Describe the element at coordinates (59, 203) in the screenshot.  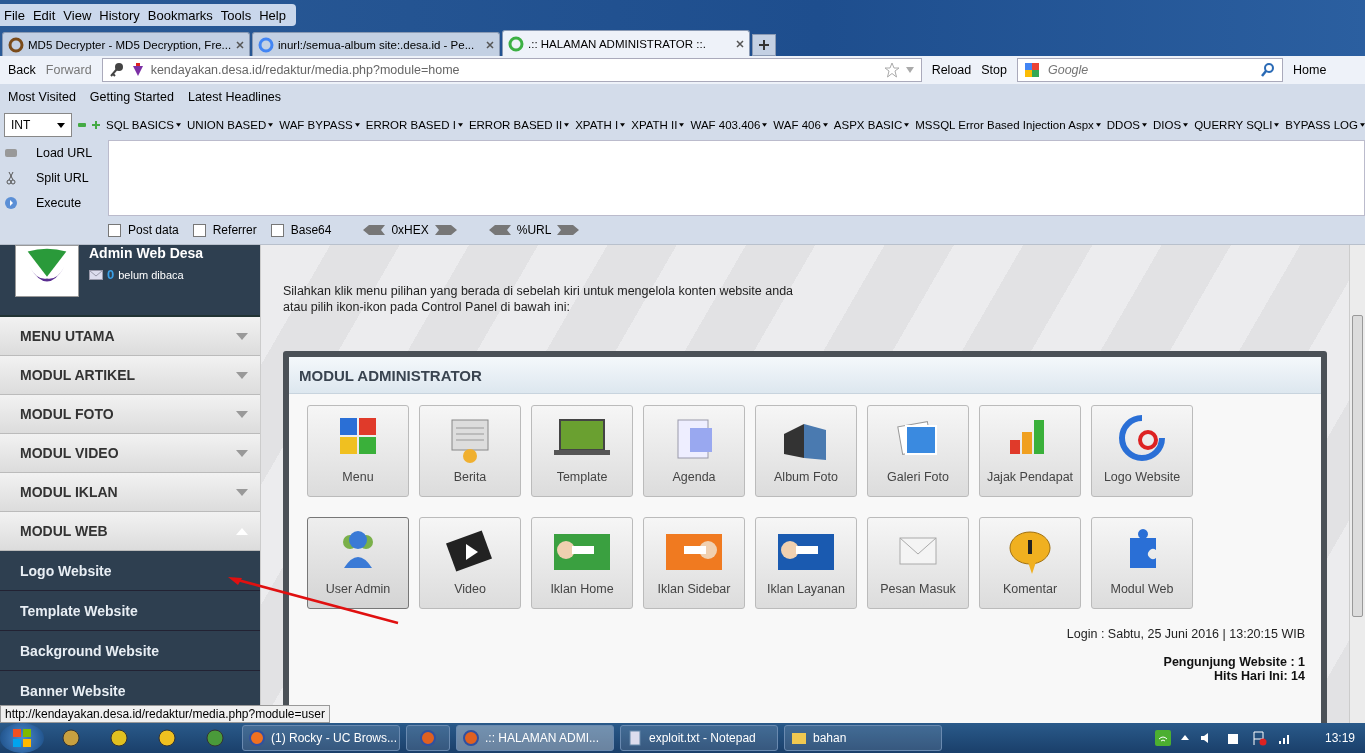
I see `hackbar-action: Execute` at that location.